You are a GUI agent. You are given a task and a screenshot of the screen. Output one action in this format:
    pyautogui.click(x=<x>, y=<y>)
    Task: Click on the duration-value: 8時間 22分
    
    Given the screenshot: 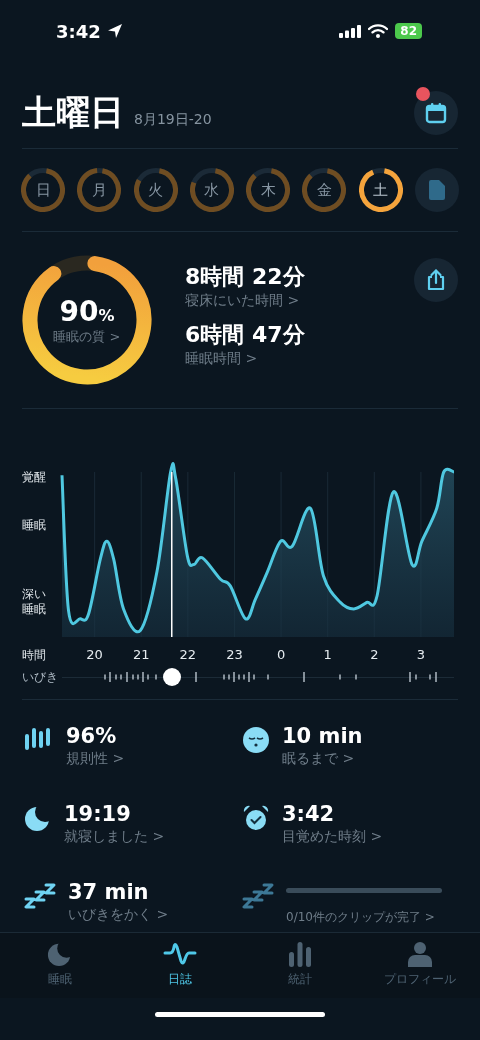 What is the action you would take?
    pyautogui.click(x=245, y=277)
    